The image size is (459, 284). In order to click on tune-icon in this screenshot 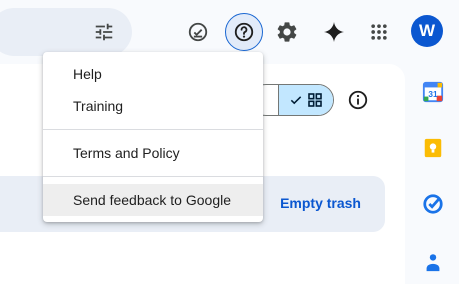, I will do `click(104, 32)`.